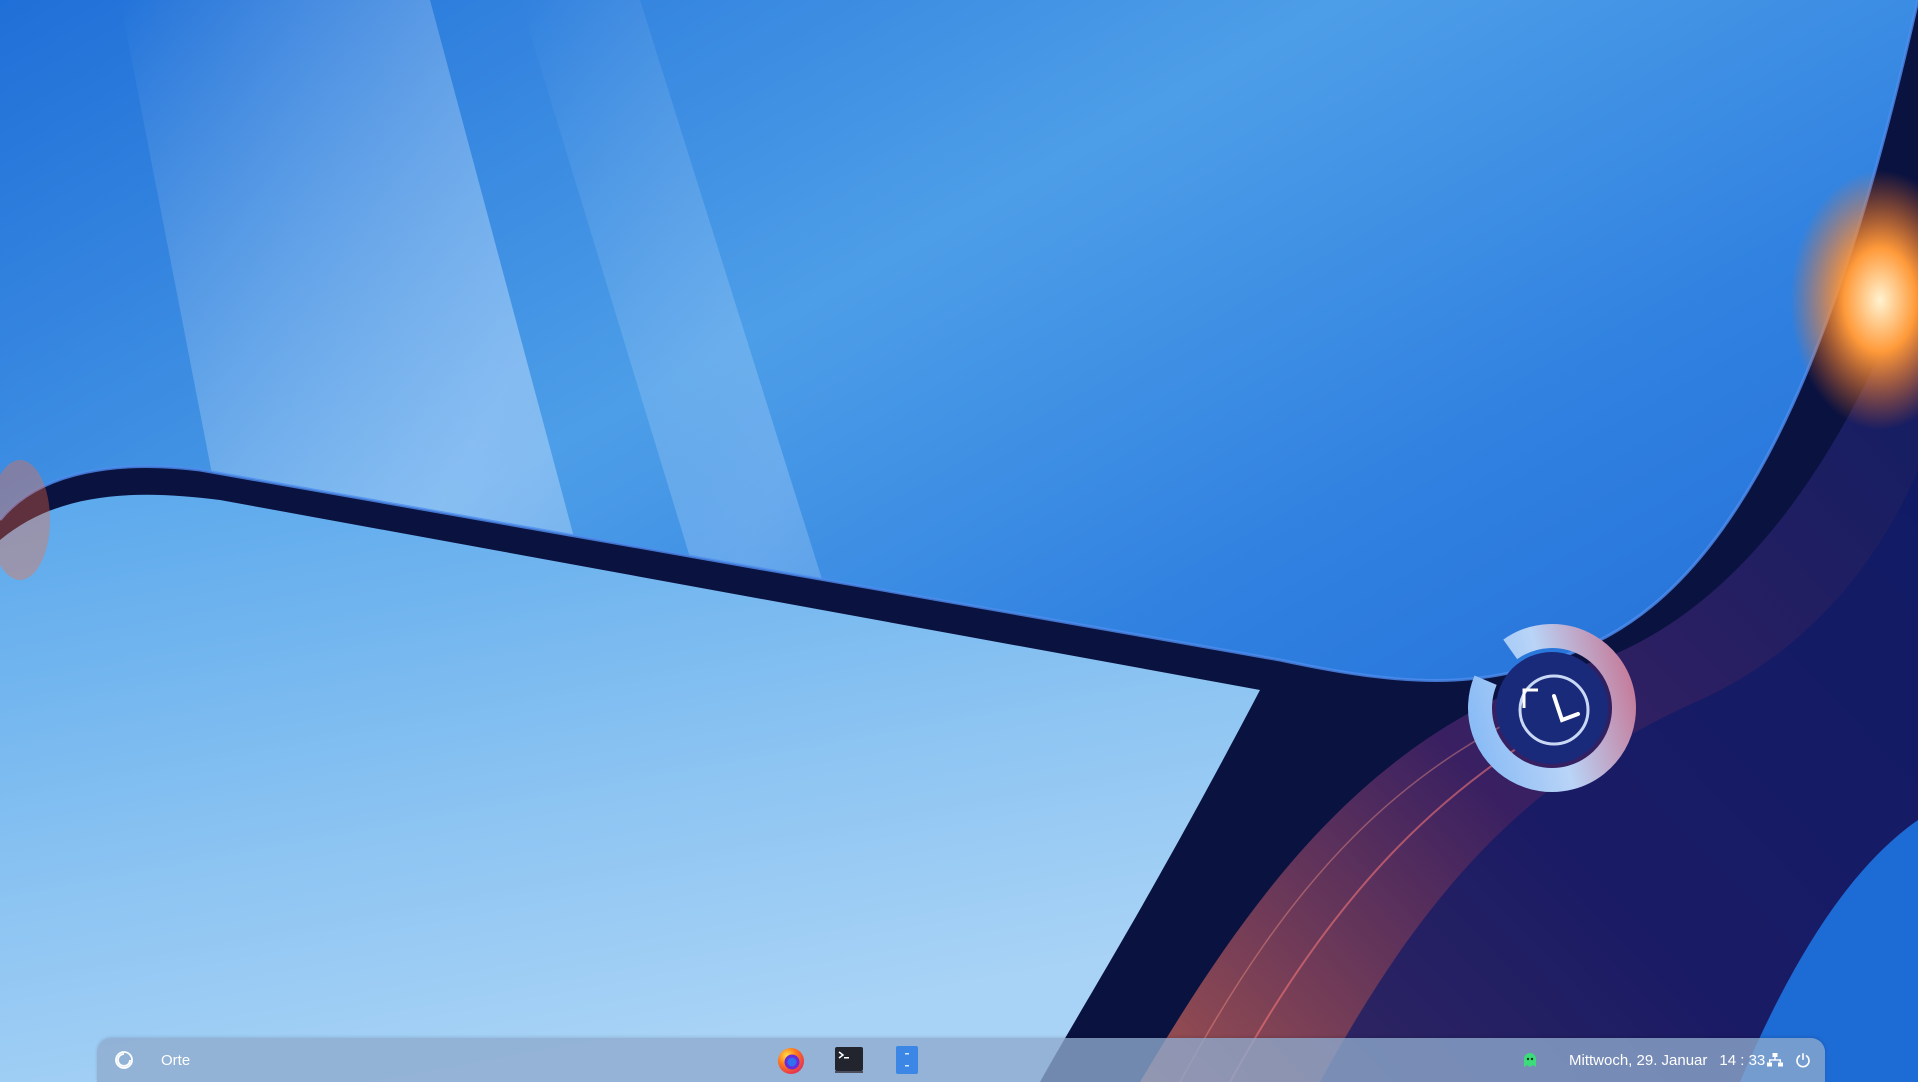  I want to click on clock-date: Mittwoch, 29. Januar, so click(1638, 1060).